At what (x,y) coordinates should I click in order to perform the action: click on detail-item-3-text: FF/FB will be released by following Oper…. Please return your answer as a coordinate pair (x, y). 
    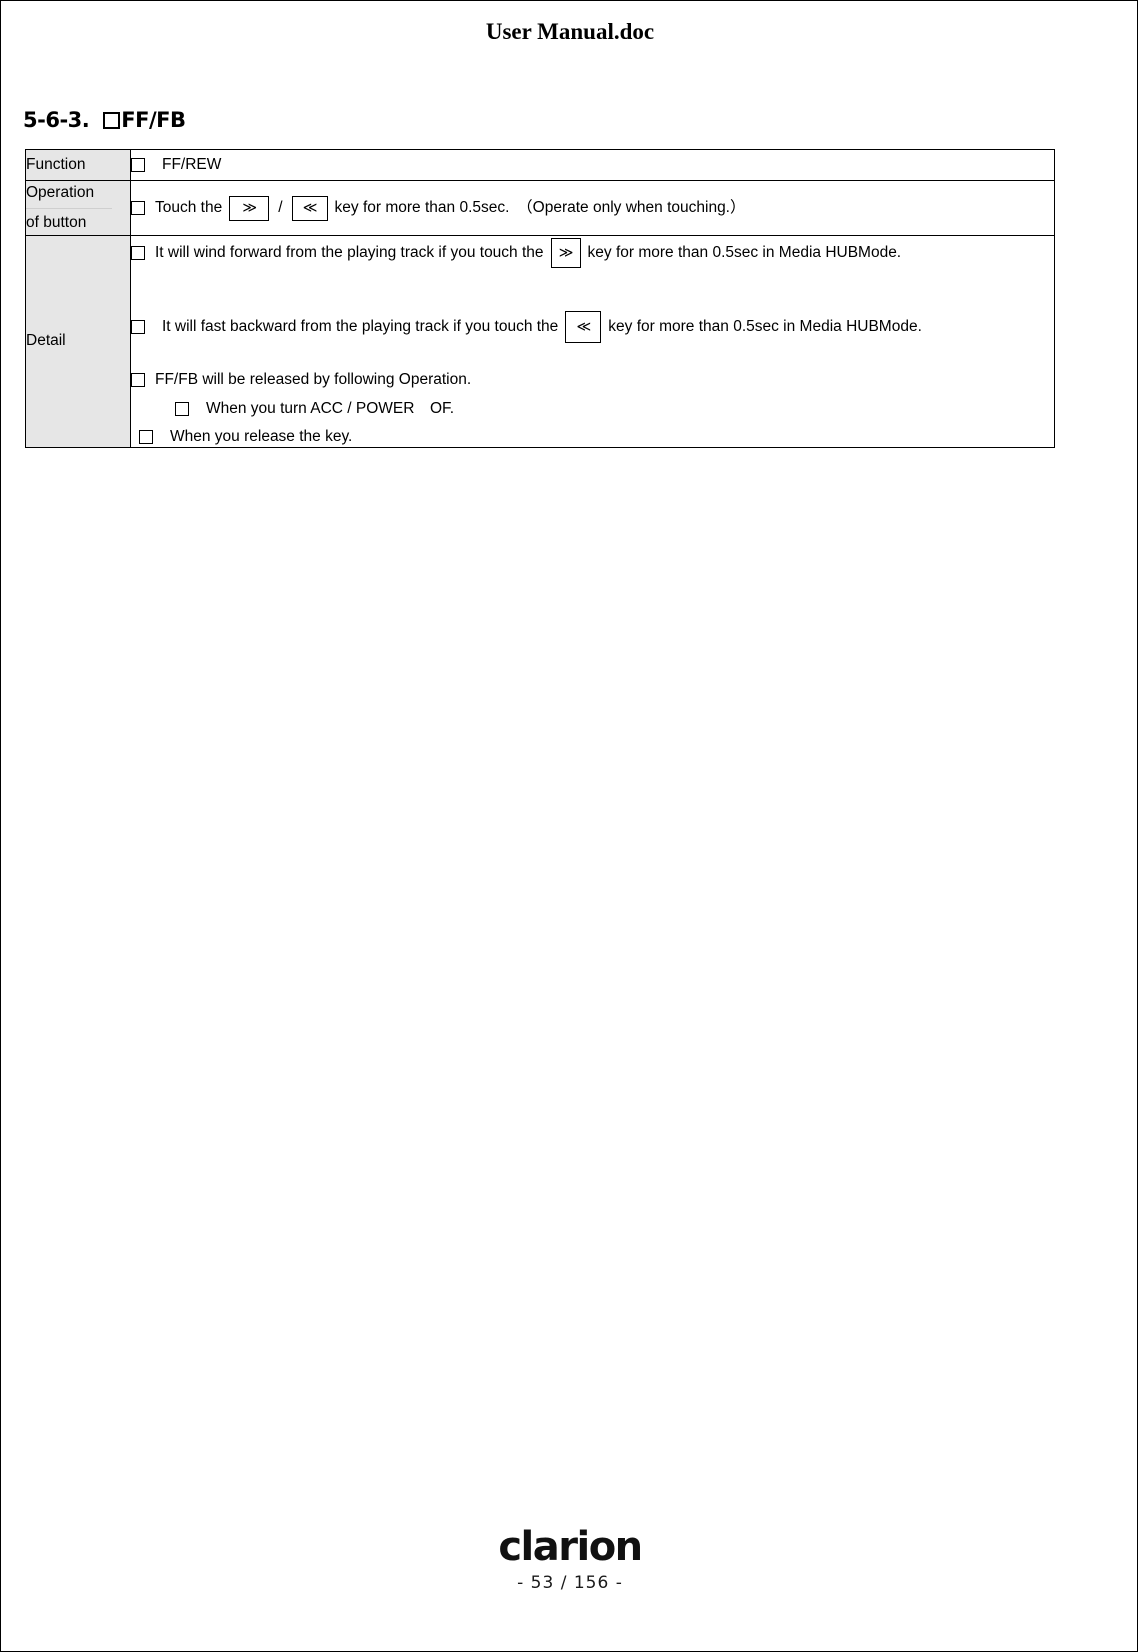
    Looking at the image, I should click on (313, 379).